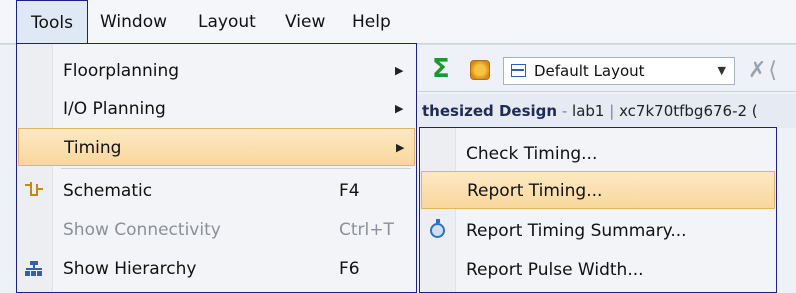 The height and width of the screenshot is (293, 796). What do you see at coordinates (490, 111) in the screenshot?
I see `design-name: thesized Design` at bounding box center [490, 111].